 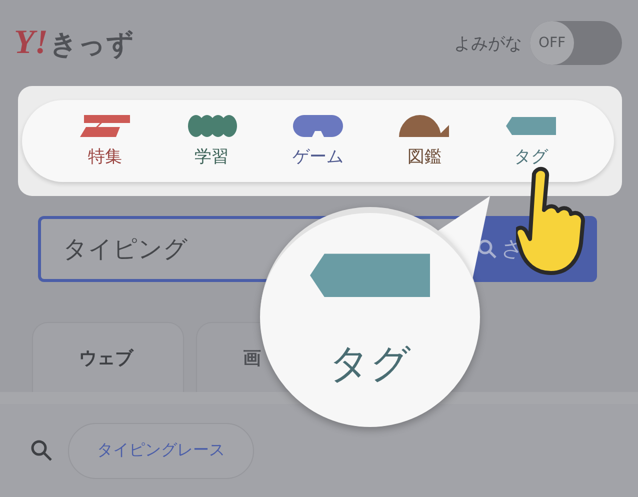 I want to click on toggle-knob: OFF, so click(x=552, y=43).